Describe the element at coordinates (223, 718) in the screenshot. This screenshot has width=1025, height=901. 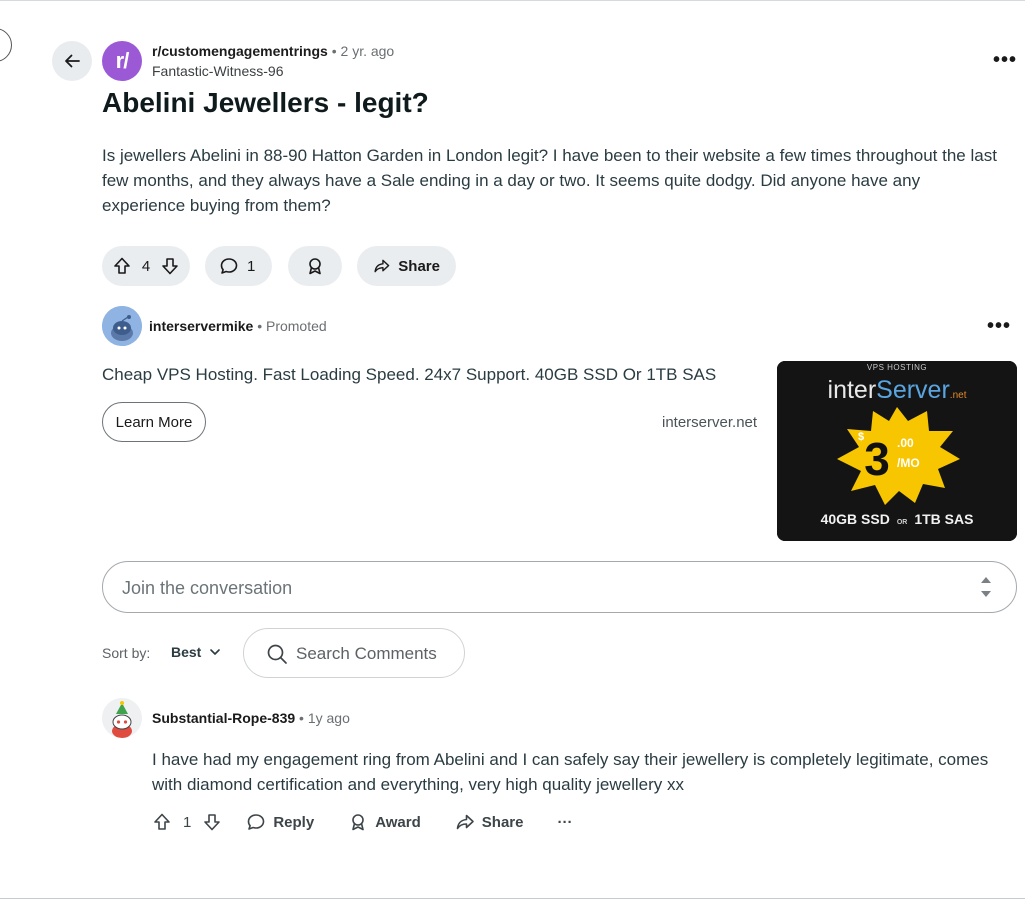
I see `comment-username: Substantial-Rope-839` at that location.